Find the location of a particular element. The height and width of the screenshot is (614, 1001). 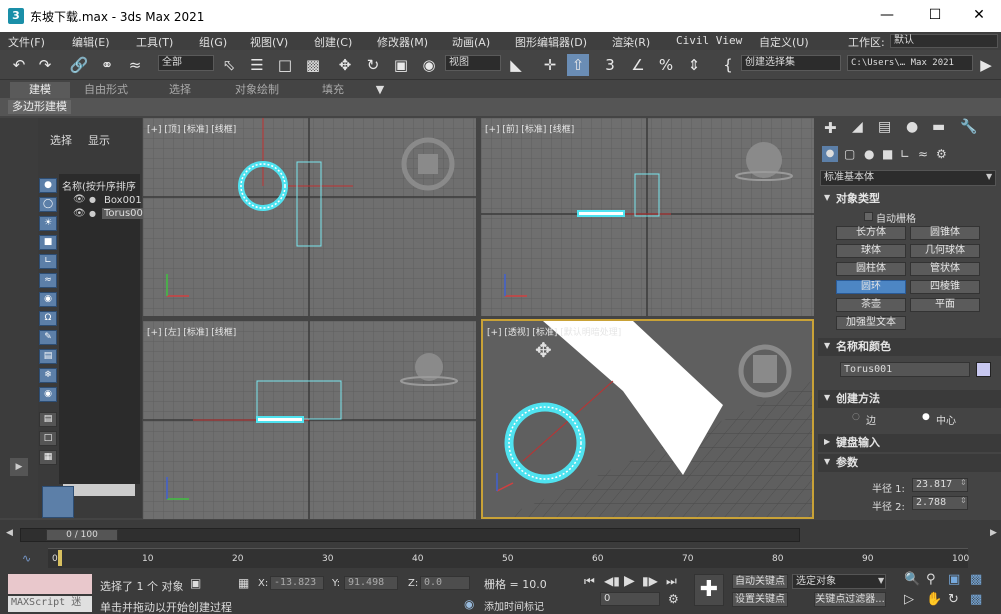

menu-modifiers: 修改器(M) is located at coordinates (402, 42).